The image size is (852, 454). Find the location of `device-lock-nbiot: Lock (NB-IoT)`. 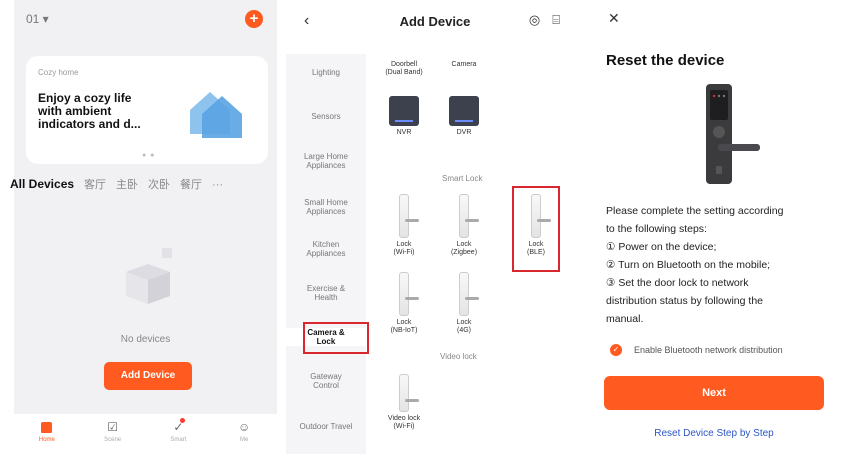

device-lock-nbiot: Lock (NB-IoT) is located at coordinates (404, 303).